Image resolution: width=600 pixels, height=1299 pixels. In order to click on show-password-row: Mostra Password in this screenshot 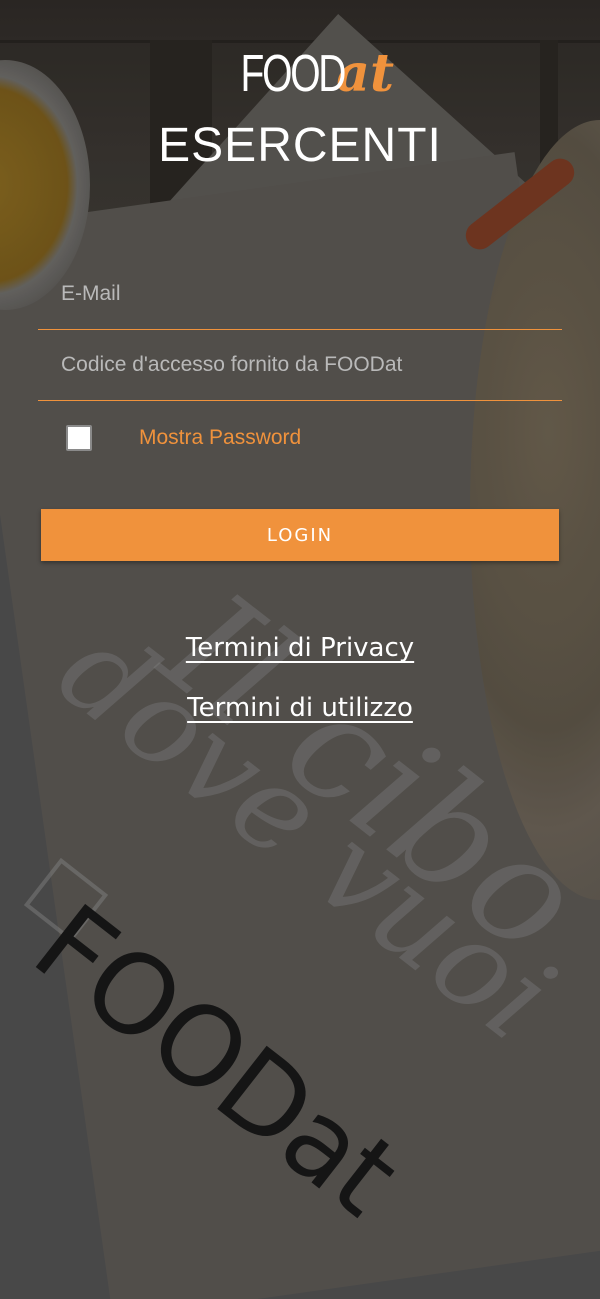, I will do `click(183, 438)`.